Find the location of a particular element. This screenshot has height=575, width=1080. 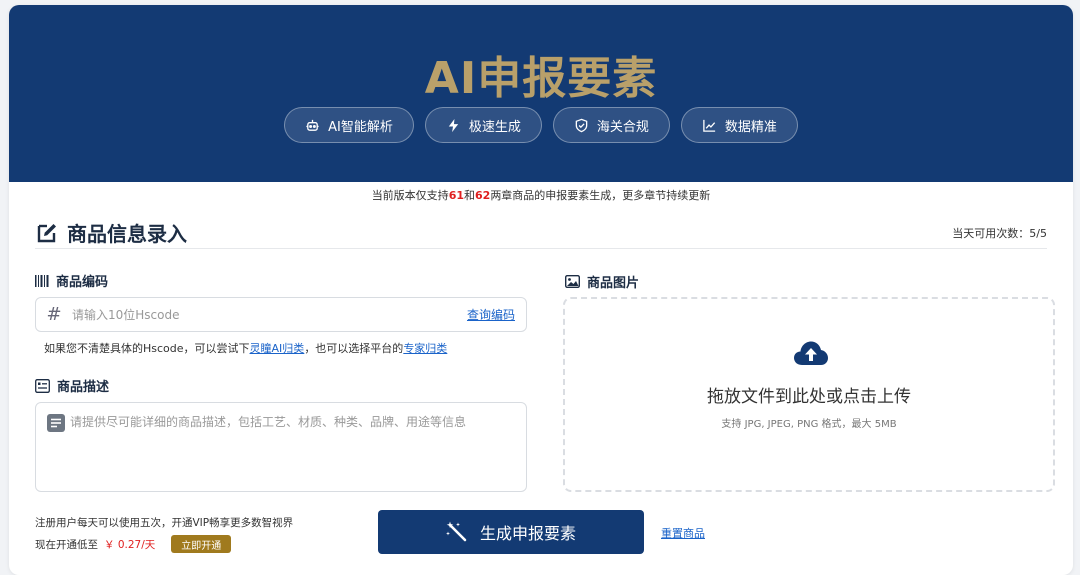

upload-subtext: 支持 JPG, JPEG, PNG 格式，最大 5MB is located at coordinates (809, 424).